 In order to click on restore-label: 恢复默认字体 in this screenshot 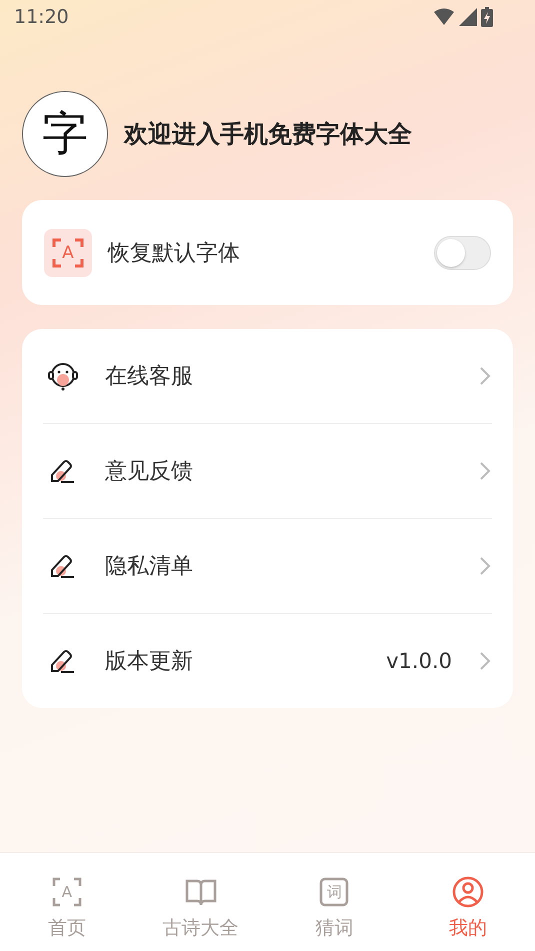, I will do `click(174, 254)`.